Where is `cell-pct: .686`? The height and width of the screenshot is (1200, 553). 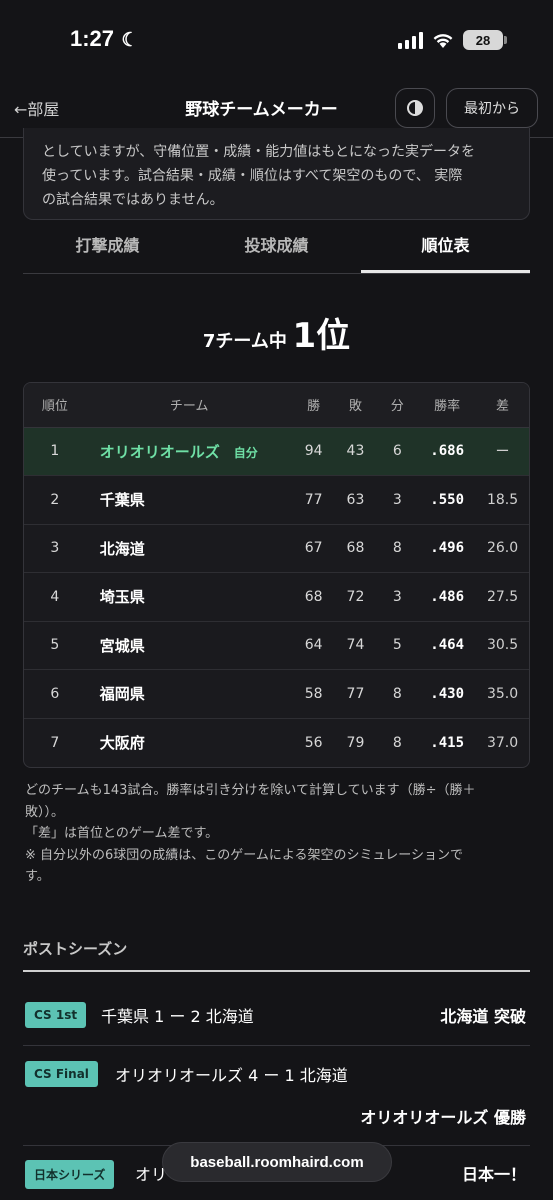 cell-pct: .686 is located at coordinates (447, 451).